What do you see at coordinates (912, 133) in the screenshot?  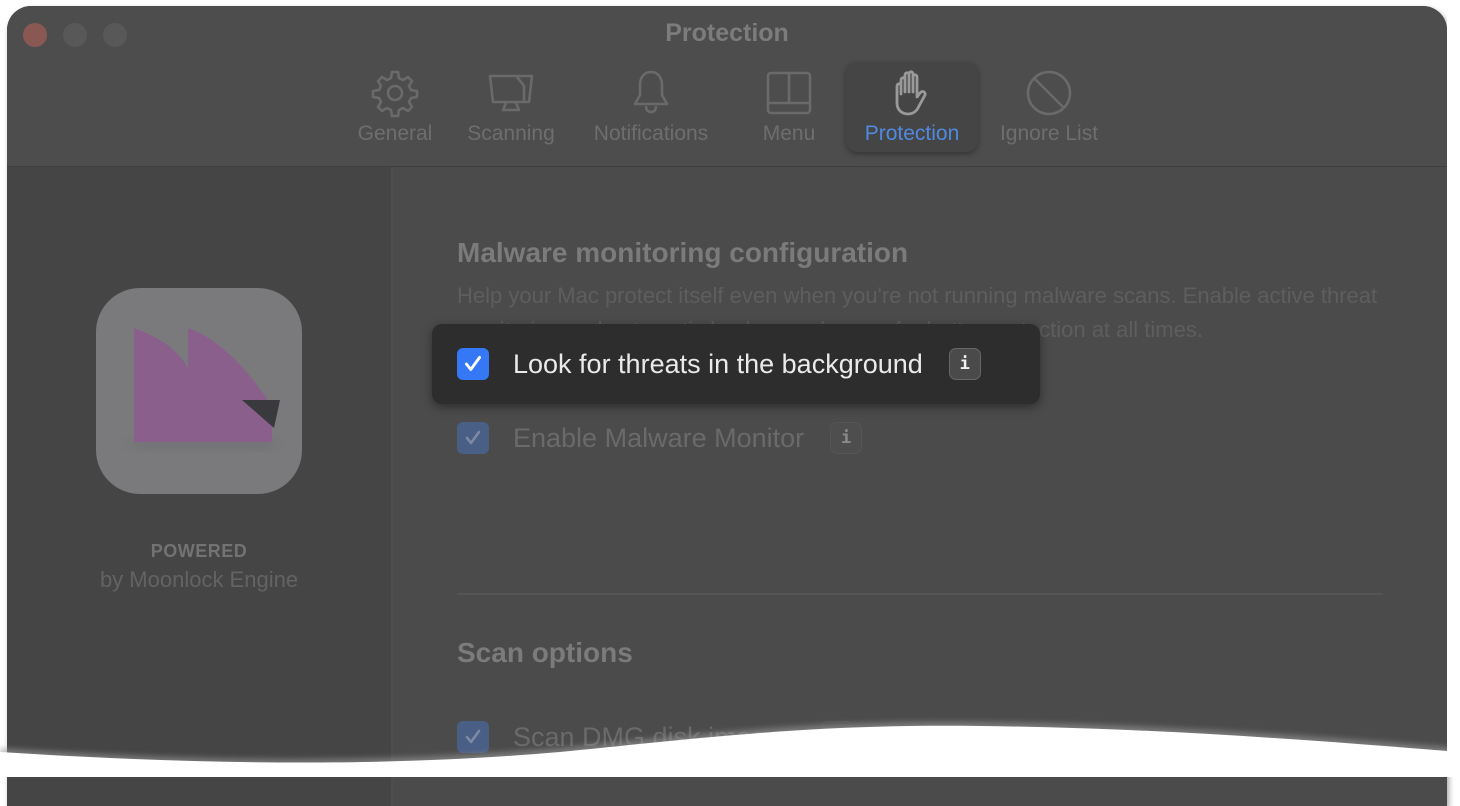 I see `tab-protection-label: Protection` at bounding box center [912, 133].